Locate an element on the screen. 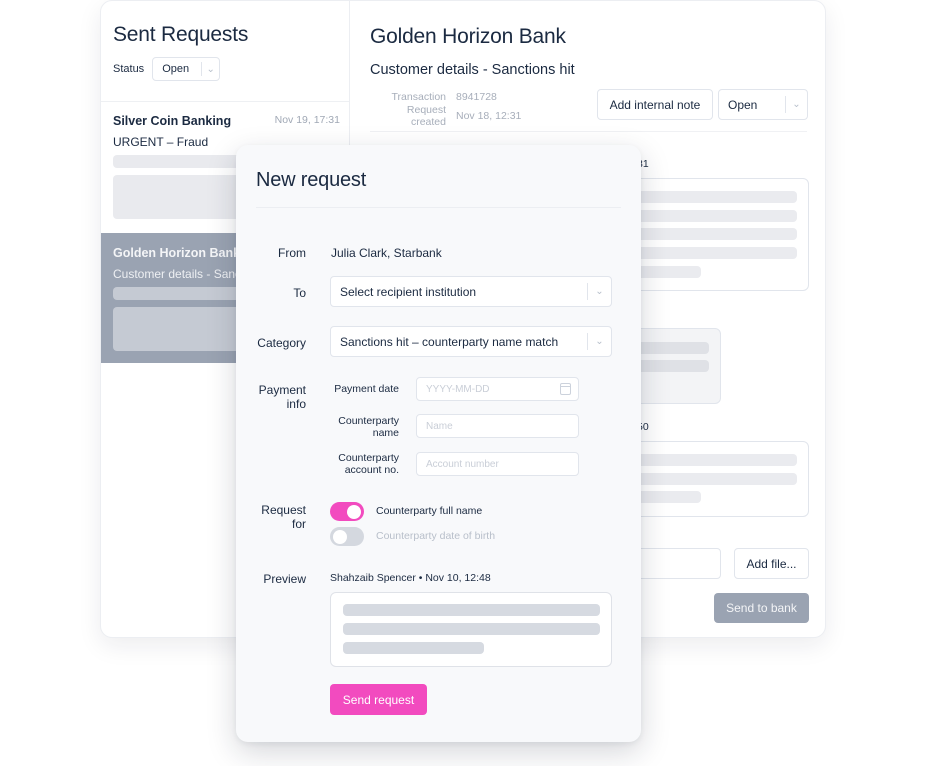 The height and width of the screenshot is (766, 928). from-value: Julia Clark, Starbank is located at coordinates (386, 253).